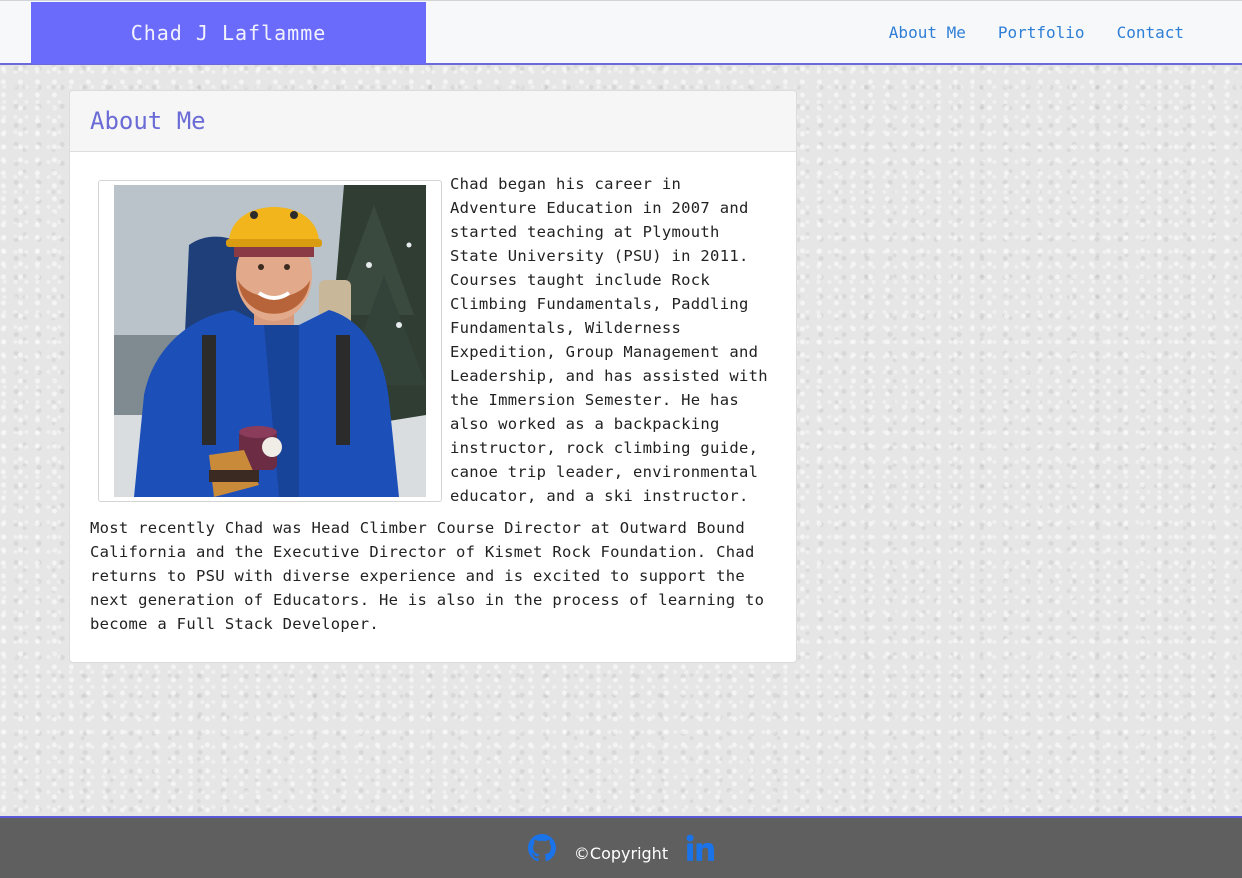 This screenshot has height=878, width=1242. Describe the element at coordinates (148, 121) in the screenshot. I see `about-title: About Me` at that location.